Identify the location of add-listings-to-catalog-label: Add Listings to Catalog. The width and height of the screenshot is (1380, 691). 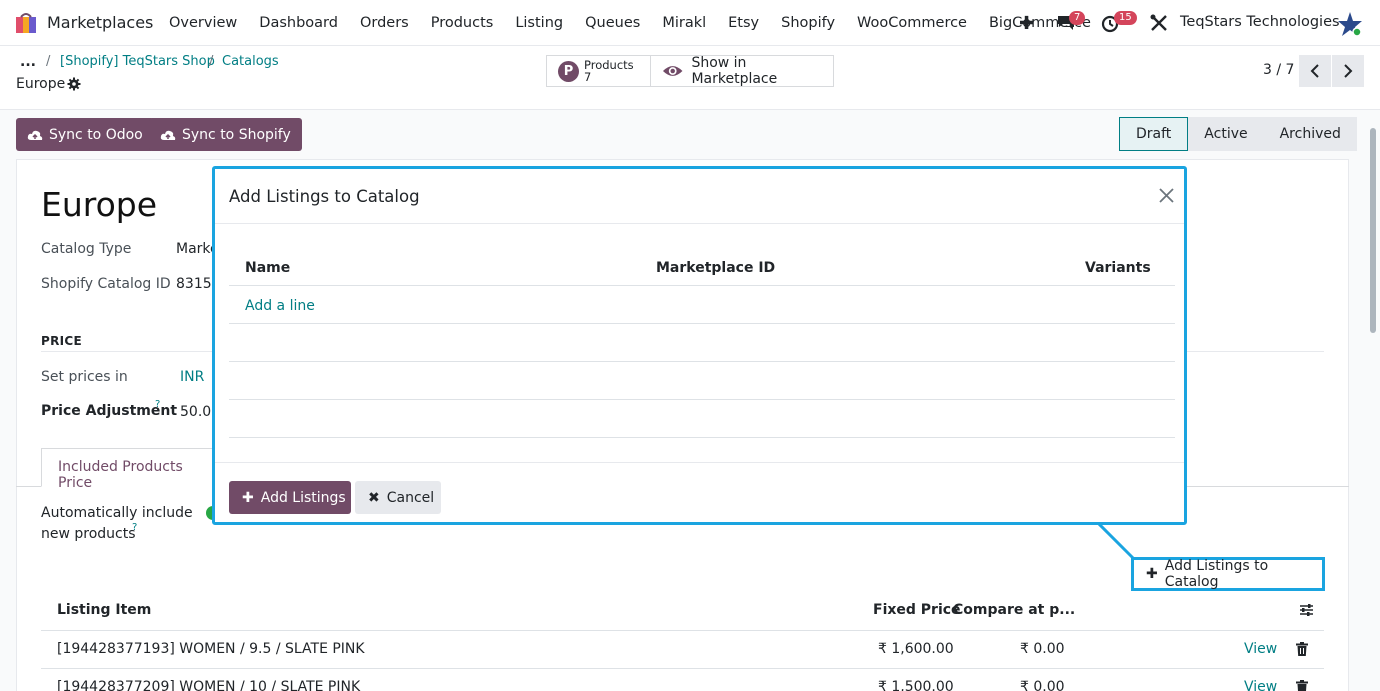
(1216, 574).